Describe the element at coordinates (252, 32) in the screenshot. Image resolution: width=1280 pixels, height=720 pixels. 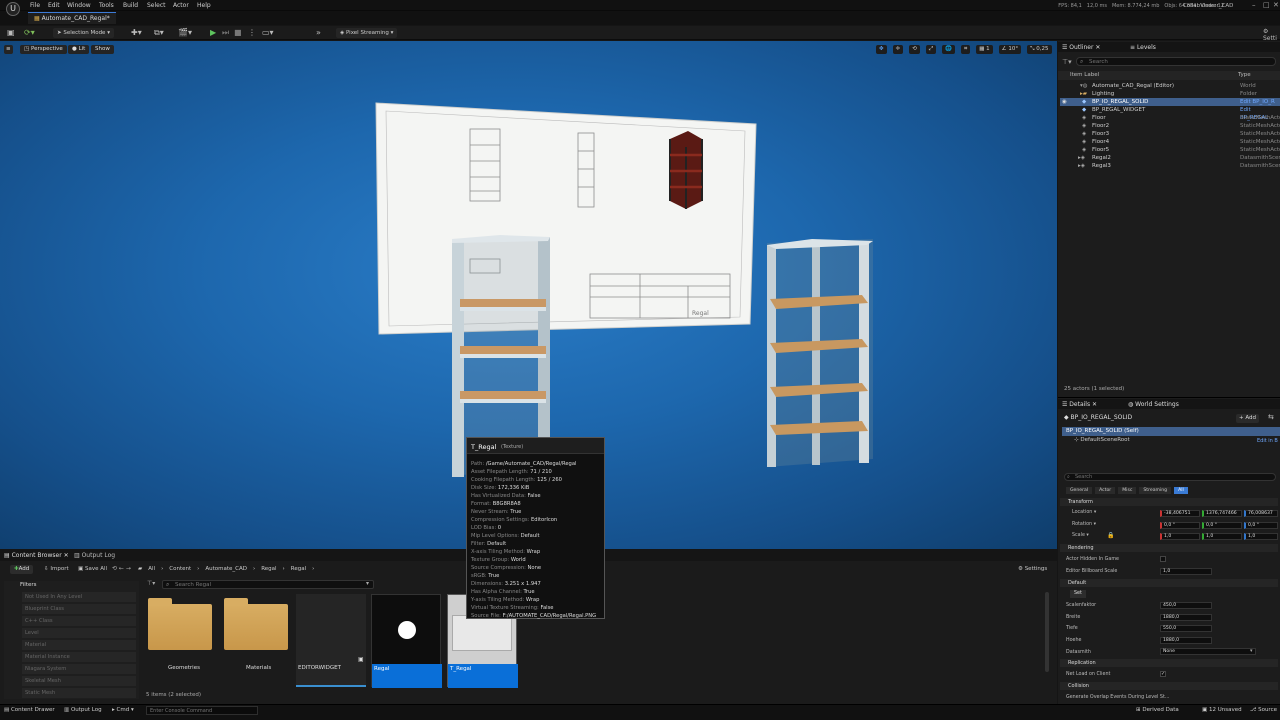
I see `play-options-icon: ⋮` at that location.